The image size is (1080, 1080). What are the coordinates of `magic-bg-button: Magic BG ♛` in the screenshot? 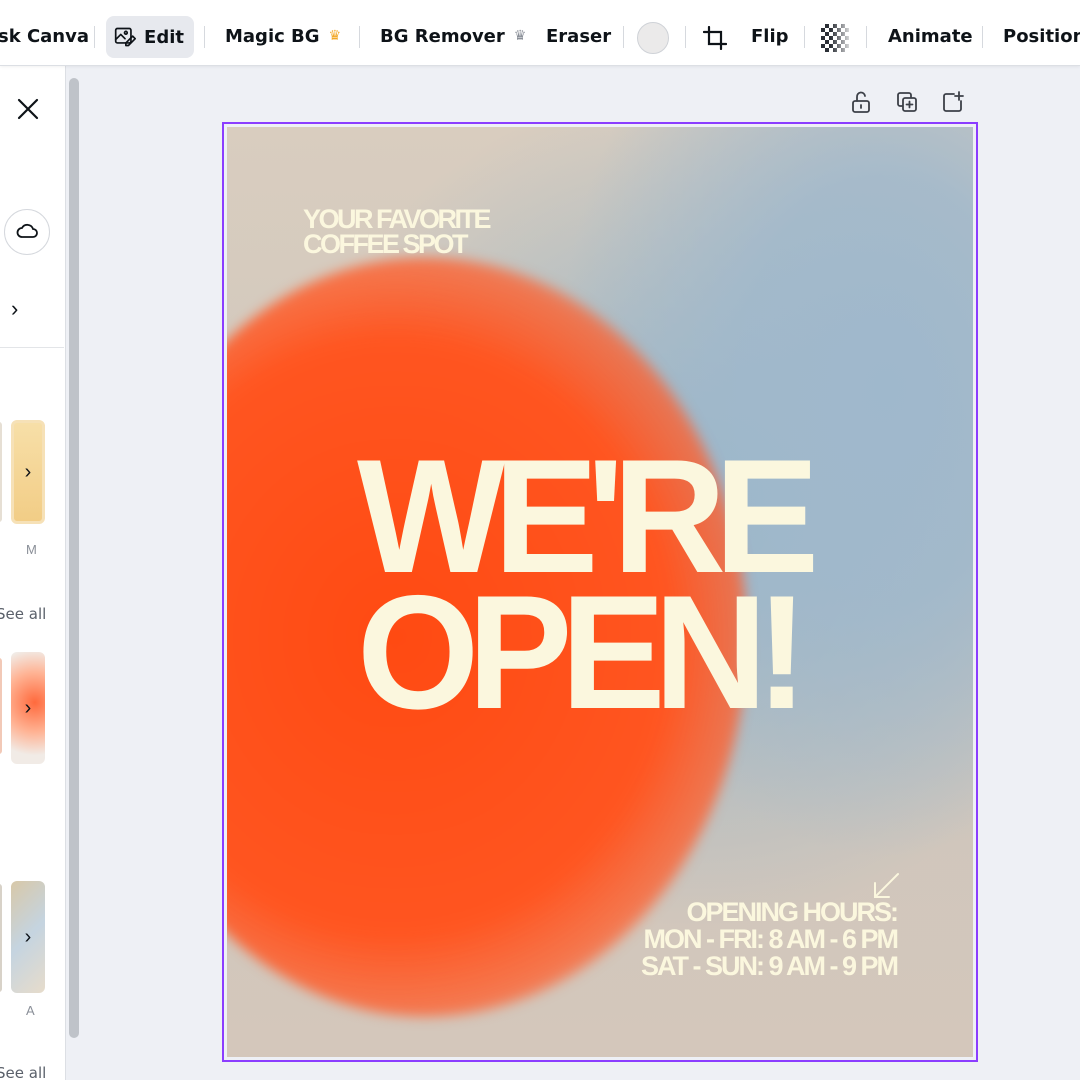 It's located at (283, 36).